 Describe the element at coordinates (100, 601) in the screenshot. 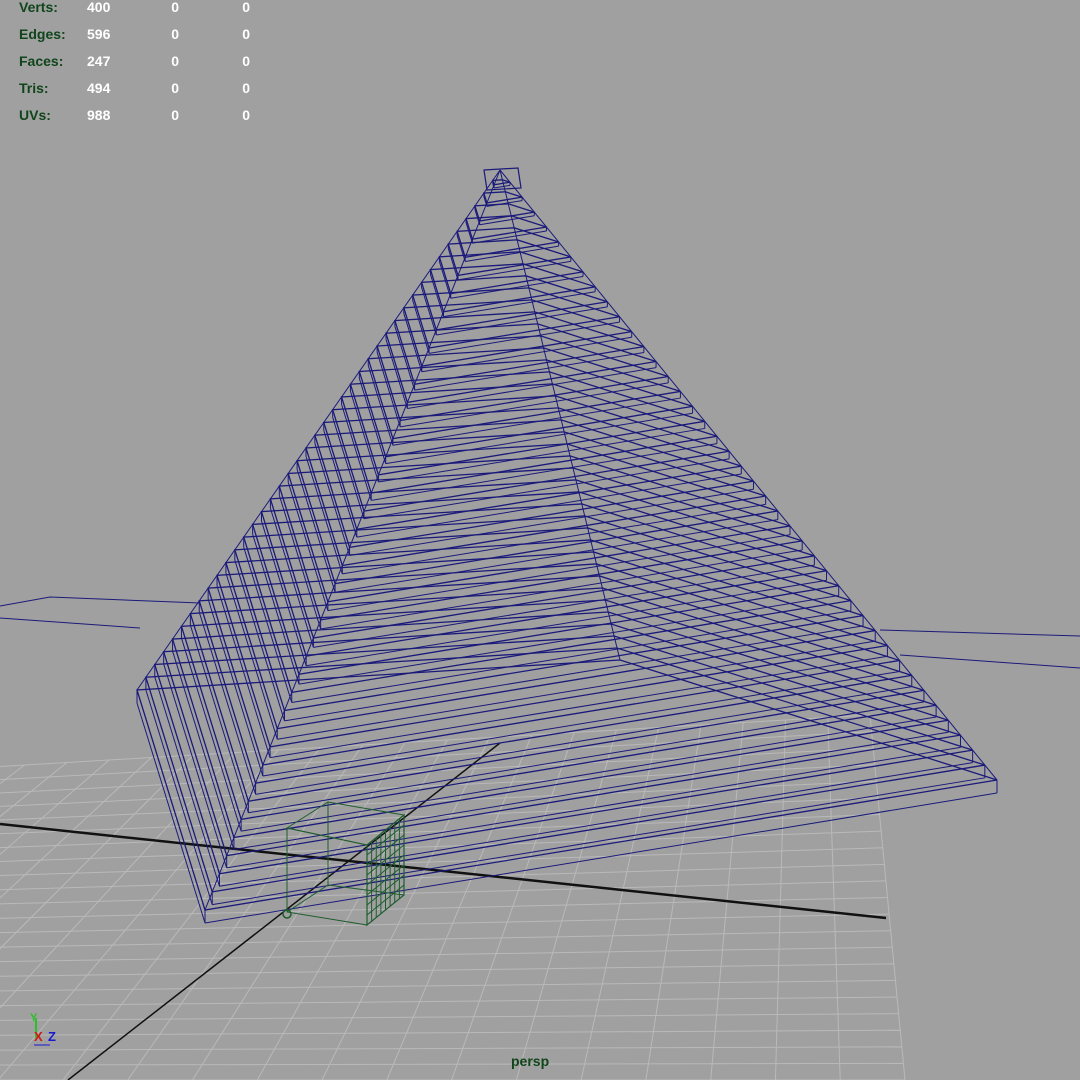

I see `horizon-line-left` at that location.